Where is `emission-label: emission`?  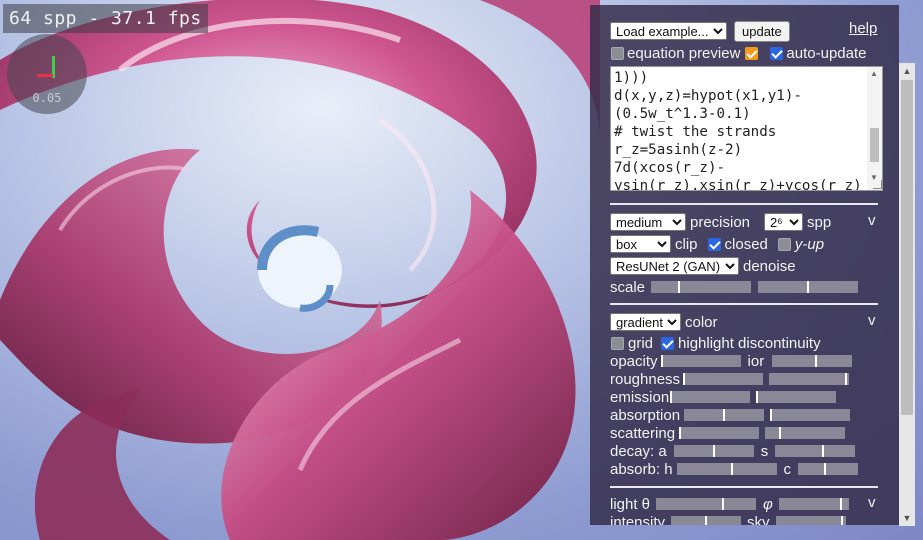
emission-label: emission is located at coordinates (640, 397).